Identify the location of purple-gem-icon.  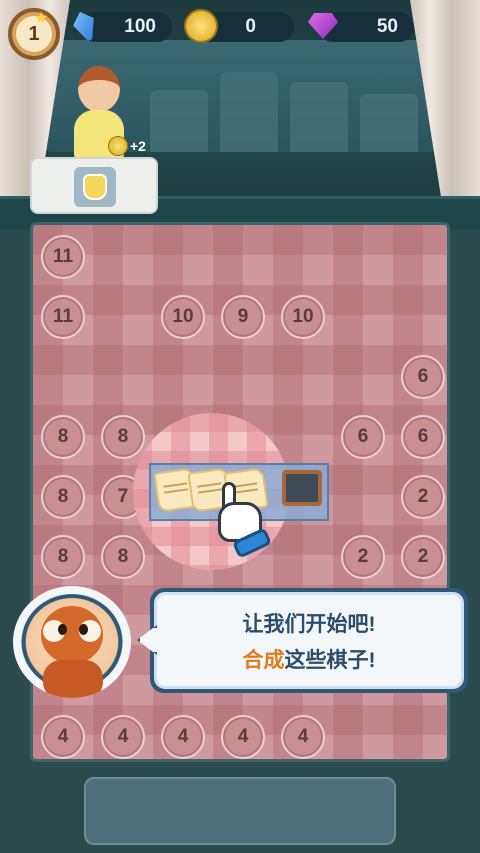
(323, 26).